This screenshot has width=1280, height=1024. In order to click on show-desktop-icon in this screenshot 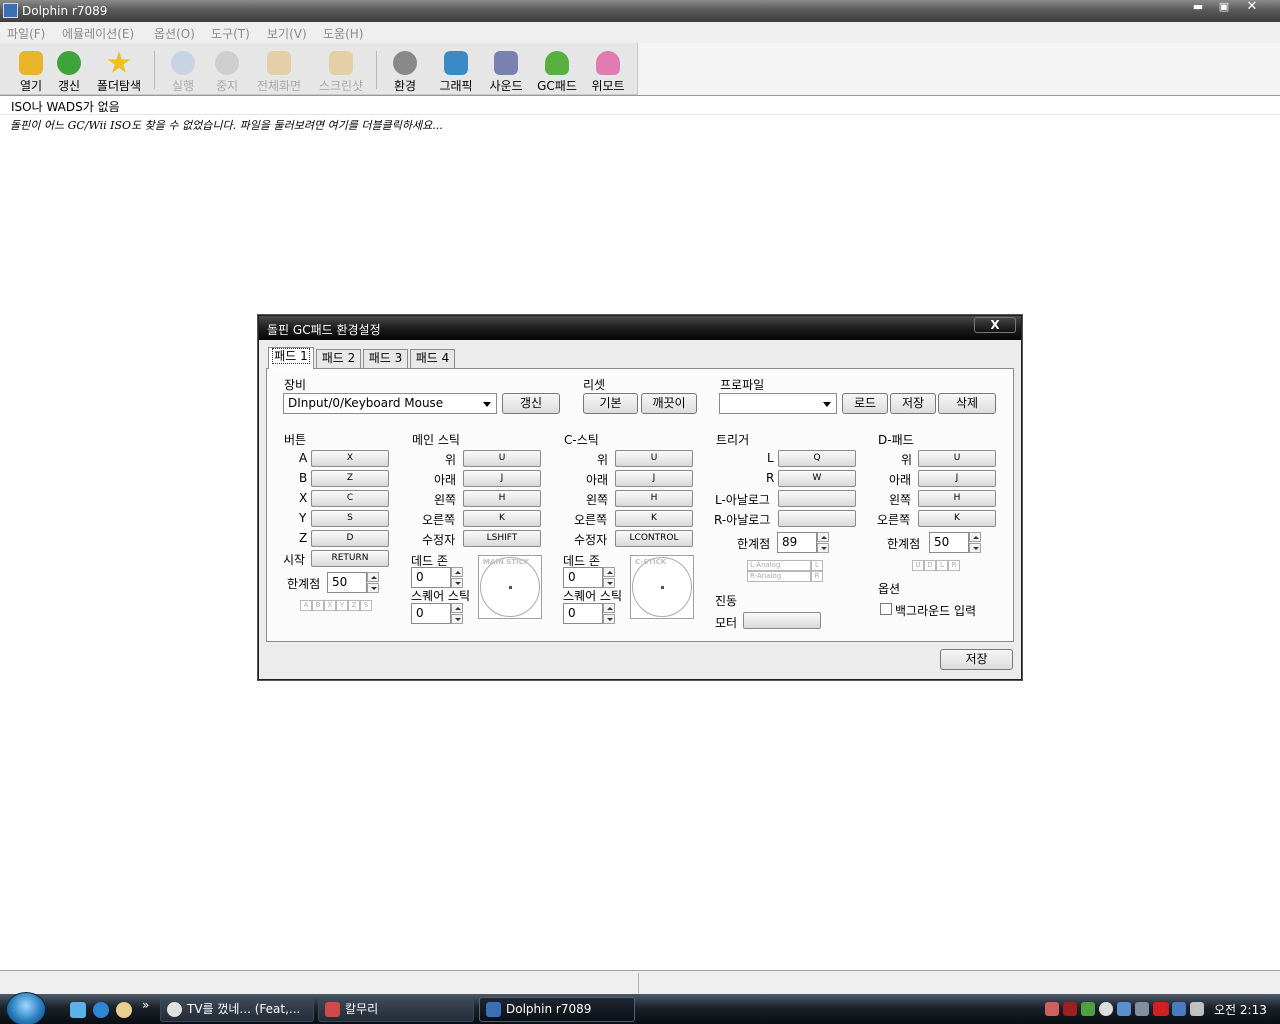, I will do `click(78, 1010)`.